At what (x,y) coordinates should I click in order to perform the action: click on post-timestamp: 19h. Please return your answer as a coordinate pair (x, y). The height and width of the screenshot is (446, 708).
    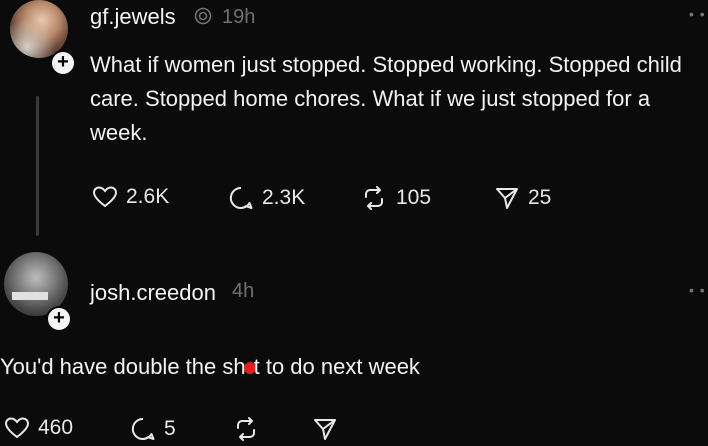
    Looking at the image, I should click on (239, 17).